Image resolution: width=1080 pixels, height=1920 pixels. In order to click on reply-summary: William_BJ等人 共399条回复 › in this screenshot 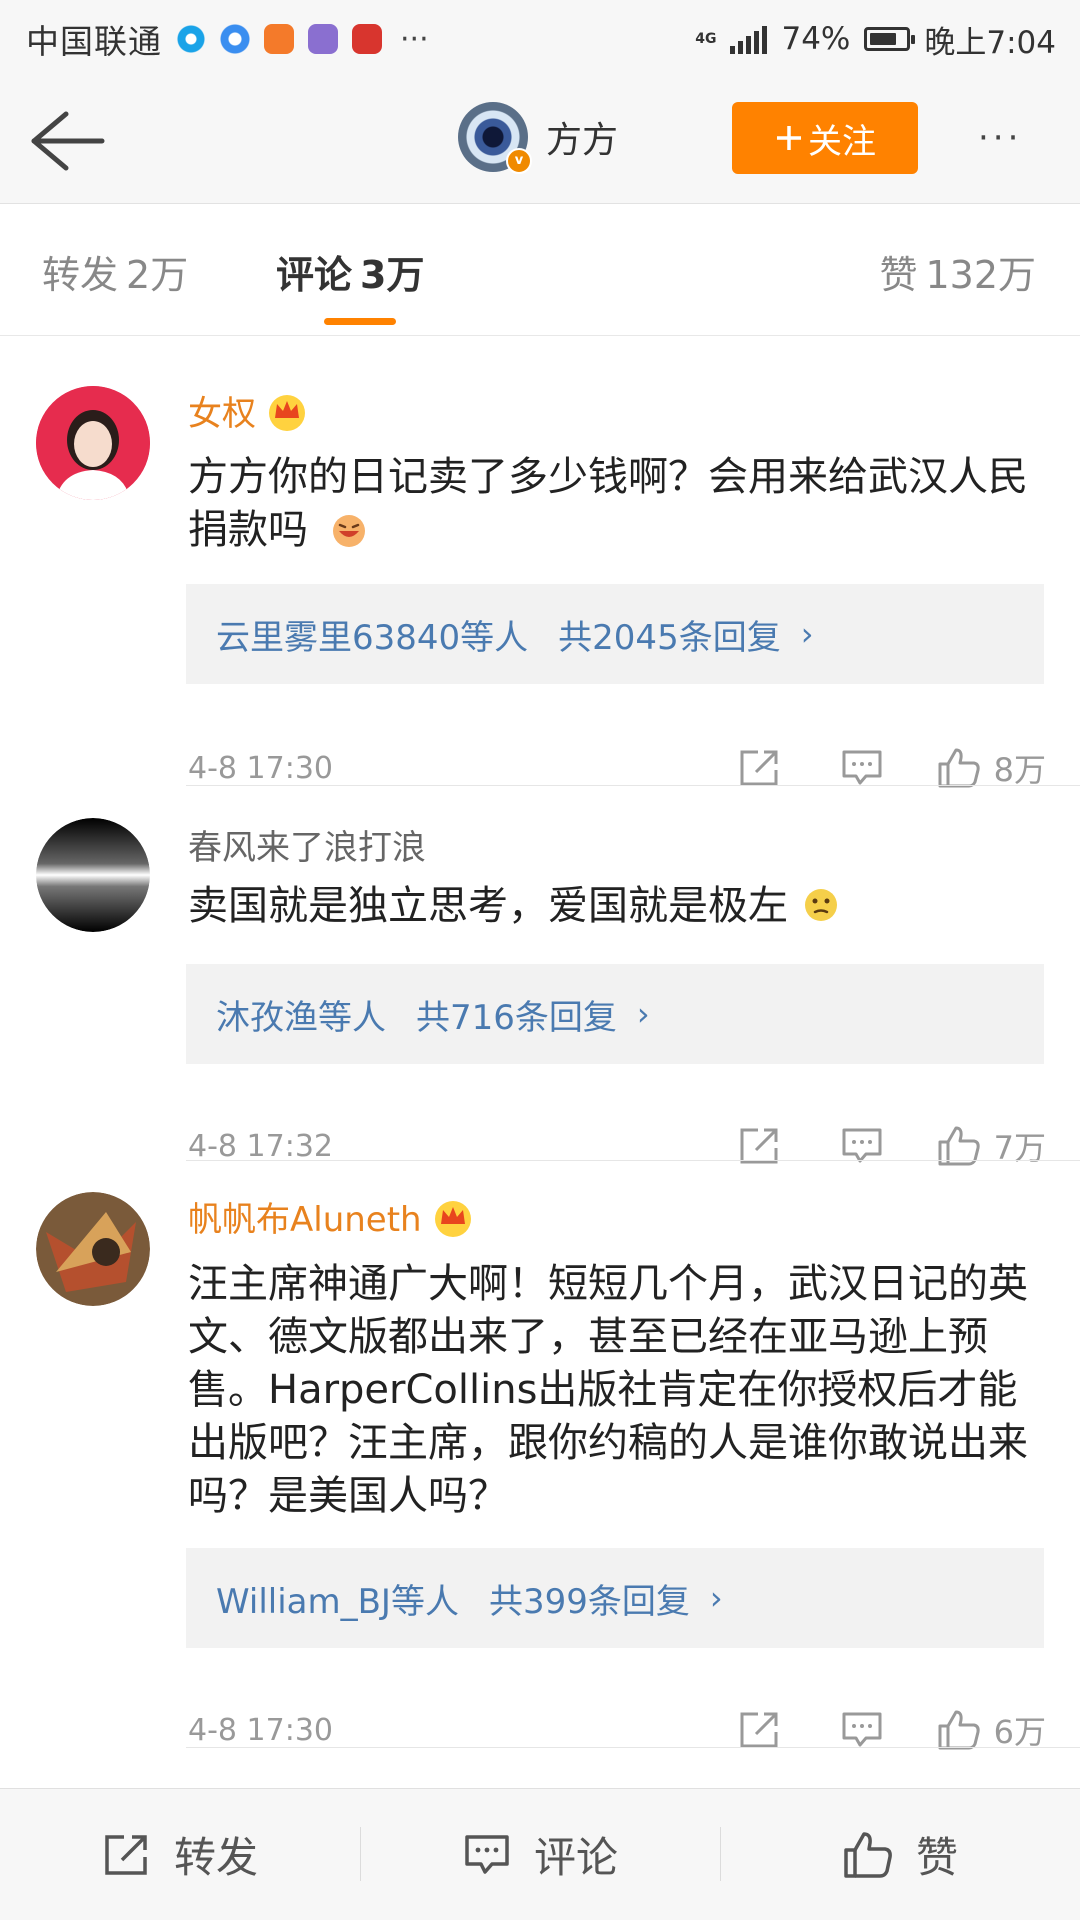, I will do `click(615, 1598)`.